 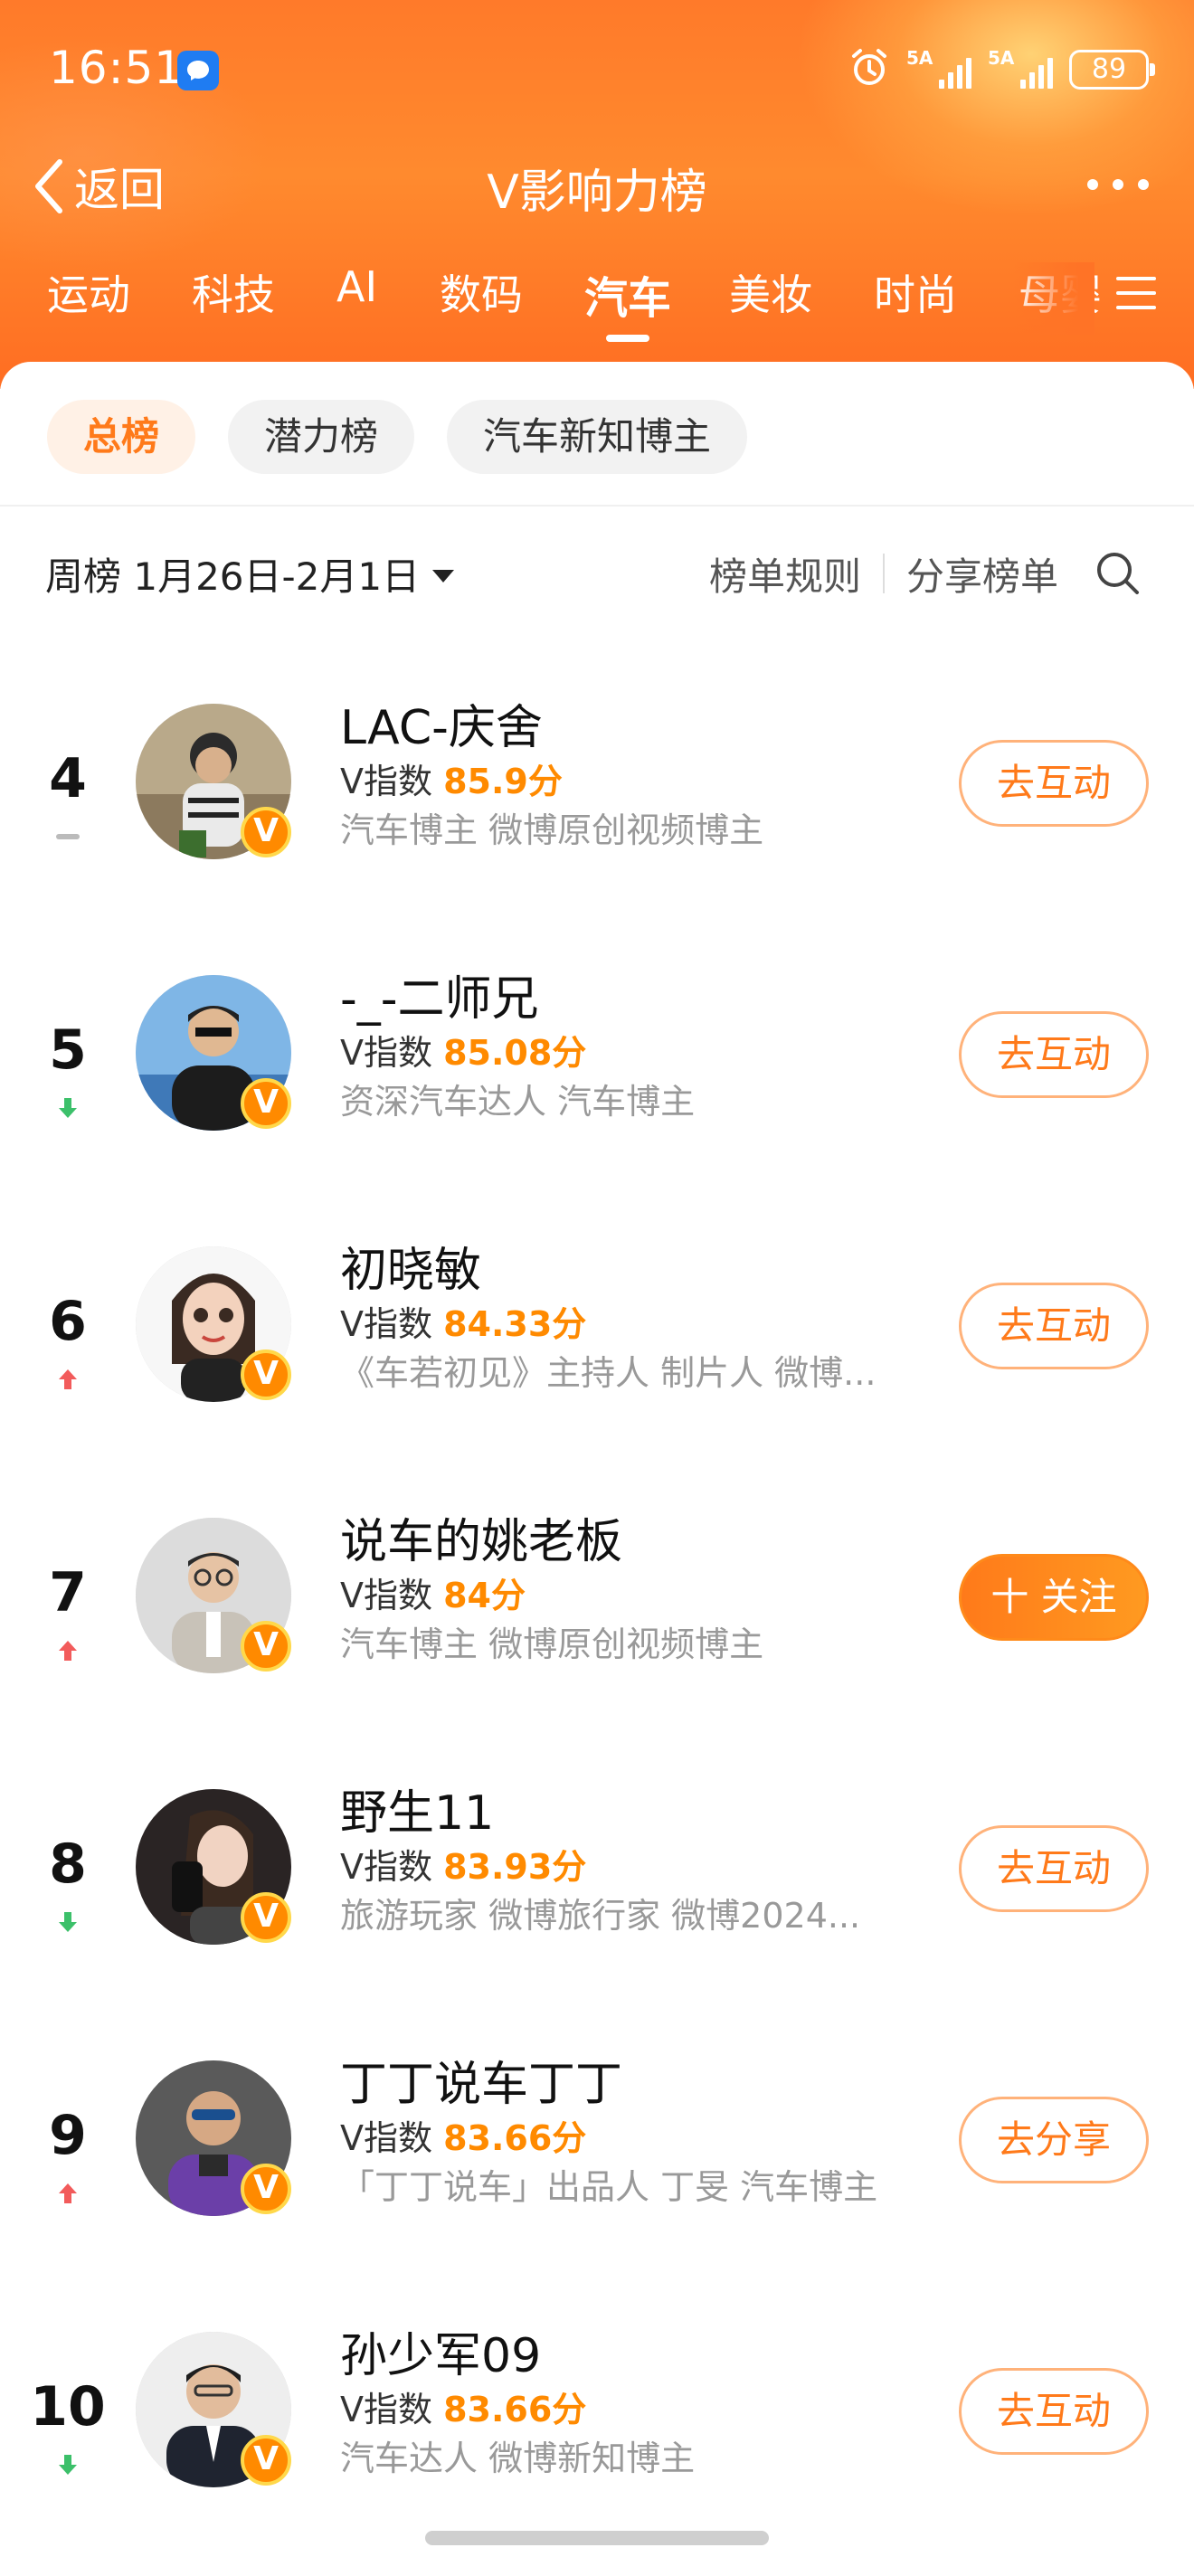 I want to click on divider, so click(x=597, y=506).